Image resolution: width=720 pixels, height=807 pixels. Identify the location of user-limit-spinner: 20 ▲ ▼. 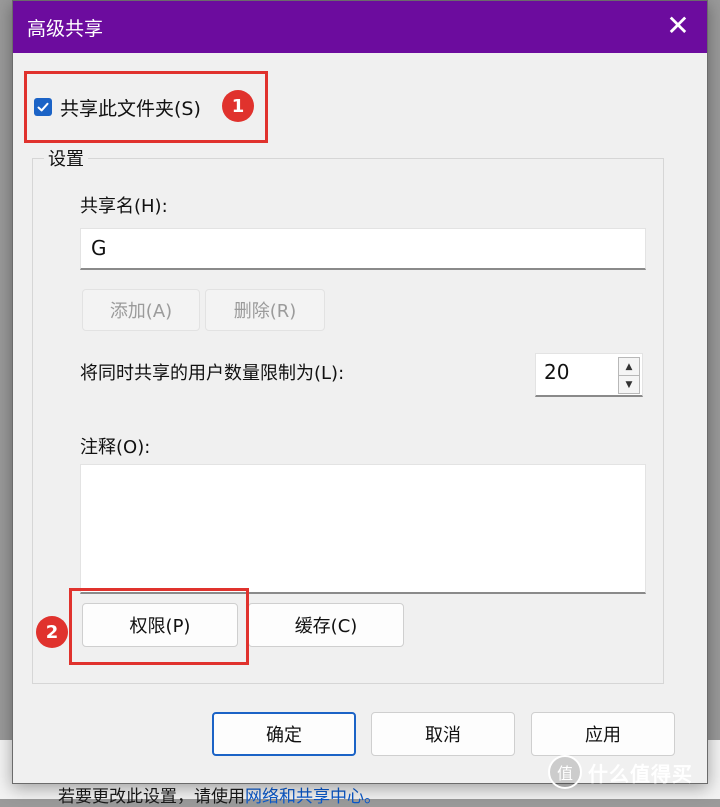
(589, 375).